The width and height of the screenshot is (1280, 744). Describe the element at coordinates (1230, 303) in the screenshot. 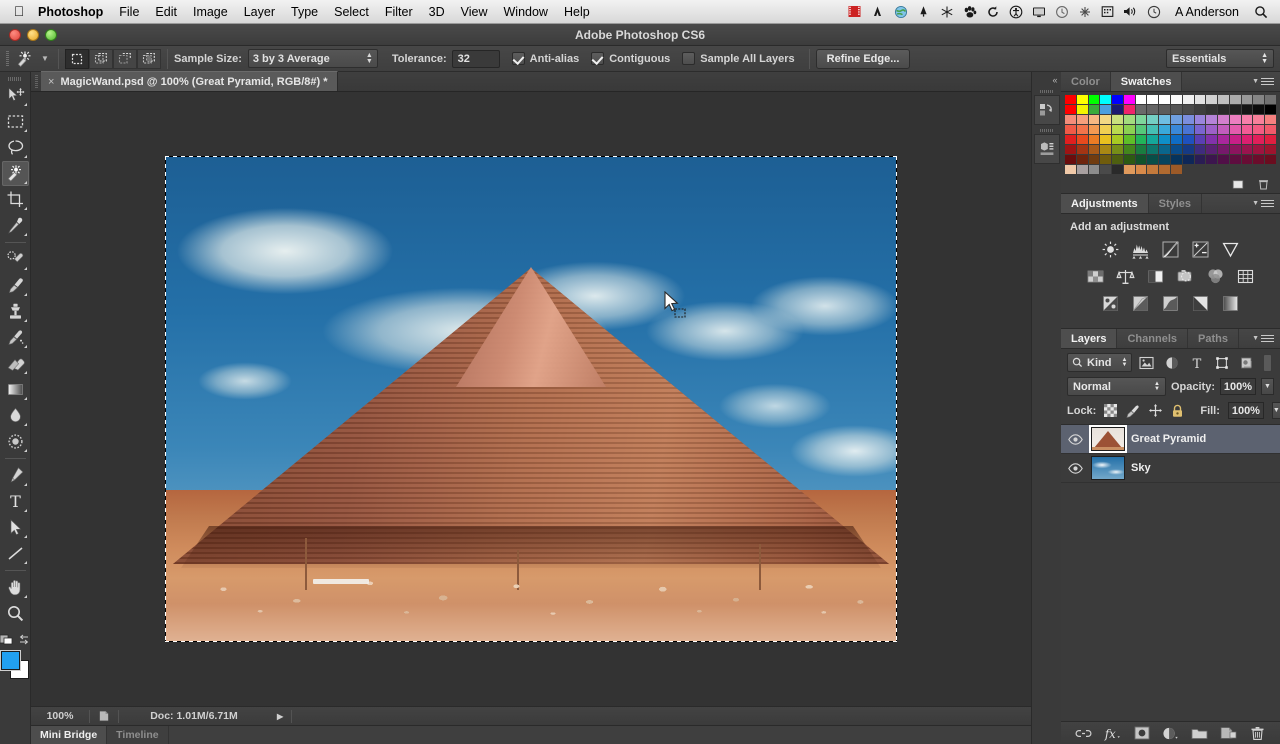

I see `selective-color-icon` at that location.